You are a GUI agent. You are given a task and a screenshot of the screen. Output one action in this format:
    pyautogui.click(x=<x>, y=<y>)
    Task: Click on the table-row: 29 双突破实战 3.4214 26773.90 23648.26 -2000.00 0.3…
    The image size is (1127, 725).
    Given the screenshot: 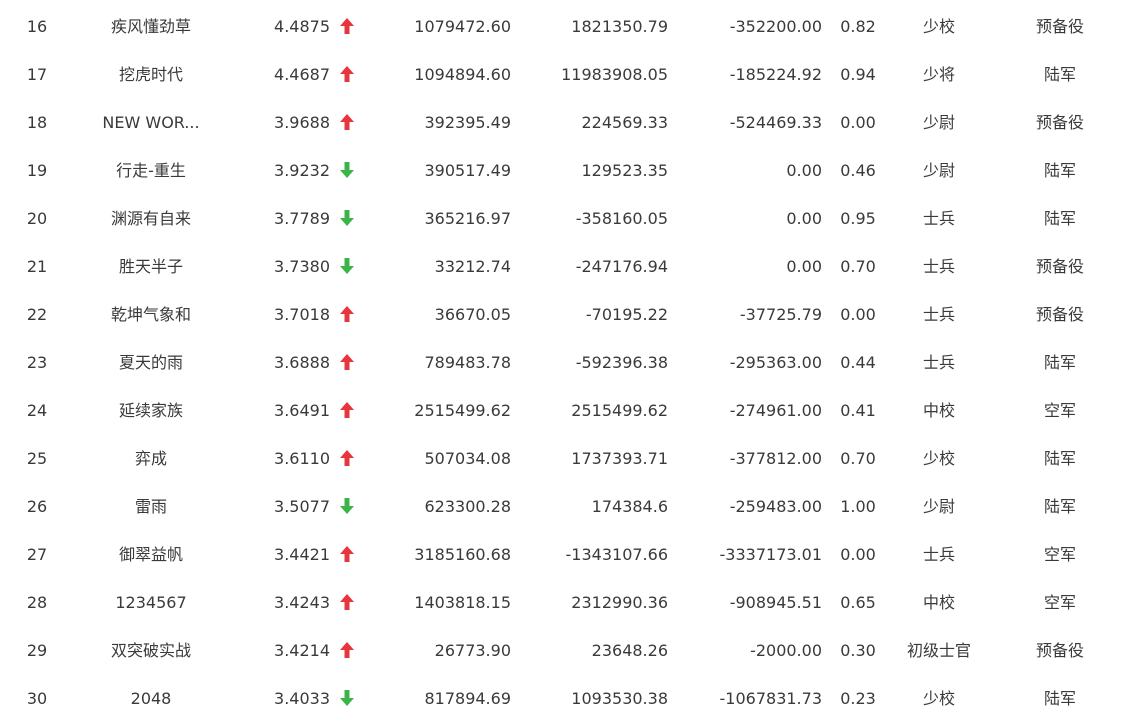 What is the action you would take?
    pyautogui.click(x=563, y=651)
    